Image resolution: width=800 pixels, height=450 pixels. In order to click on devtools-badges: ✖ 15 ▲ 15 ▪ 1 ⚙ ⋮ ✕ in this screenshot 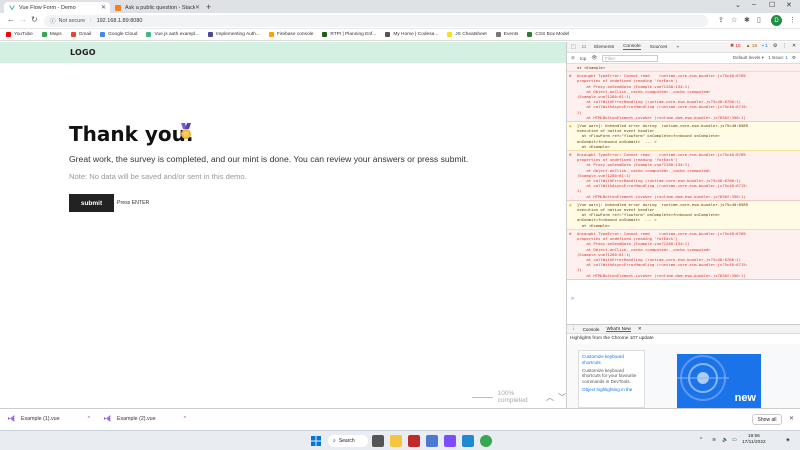, I will do `click(763, 46)`.